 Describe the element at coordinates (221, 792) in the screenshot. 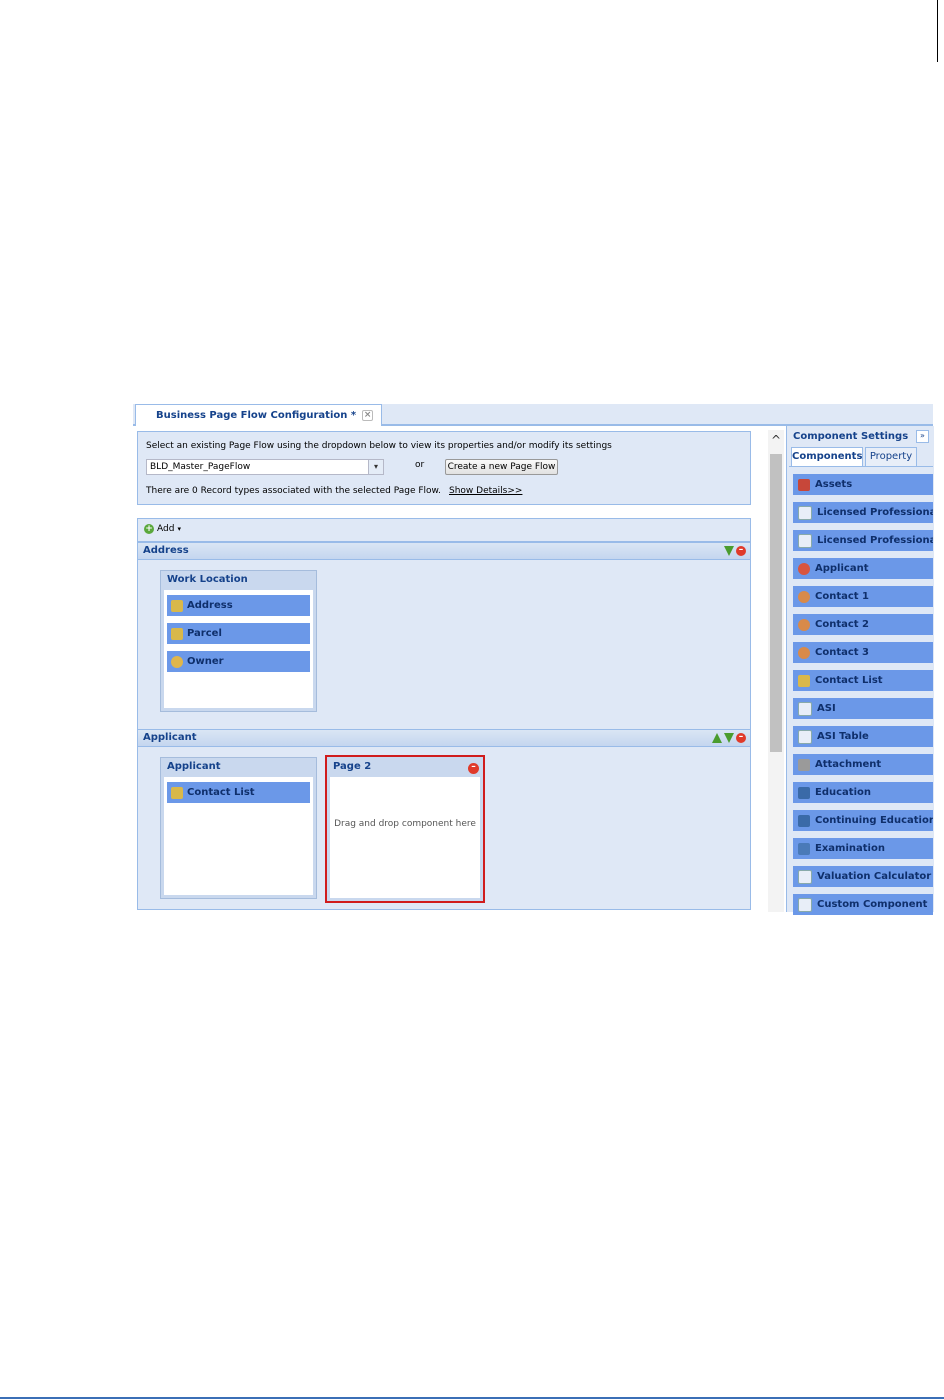

I see `component-label: Contact List` at that location.